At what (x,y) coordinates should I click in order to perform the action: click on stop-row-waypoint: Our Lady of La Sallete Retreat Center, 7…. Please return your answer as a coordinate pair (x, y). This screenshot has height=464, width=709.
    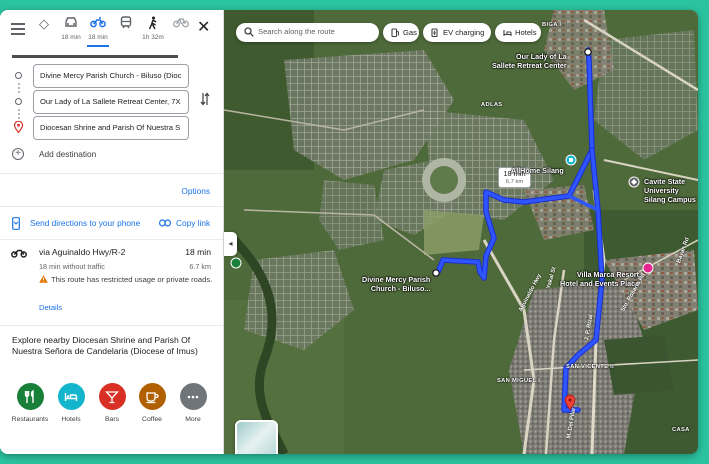
    Looking at the image, I should click on (111, 102).